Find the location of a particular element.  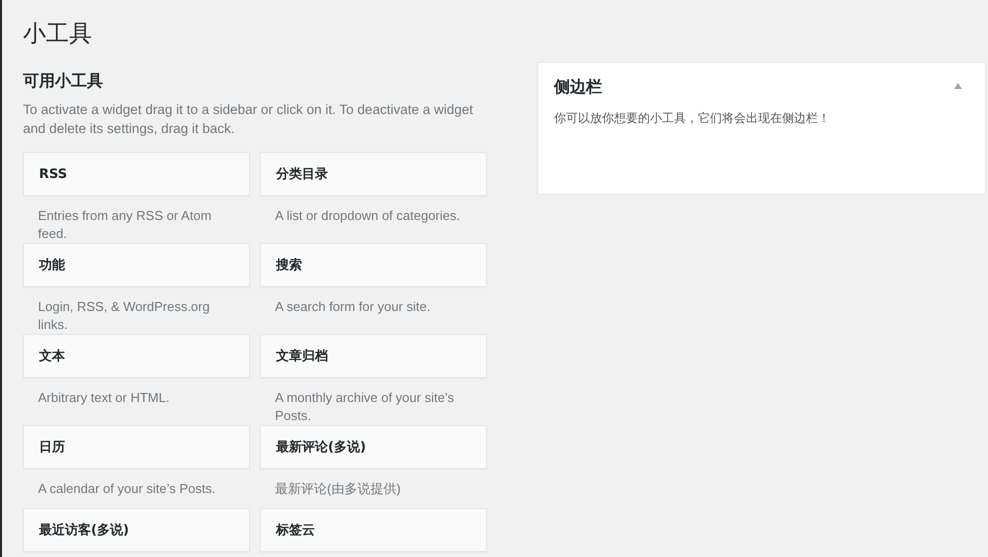

widget-title: 文本 is located at coordinates (136, 356).